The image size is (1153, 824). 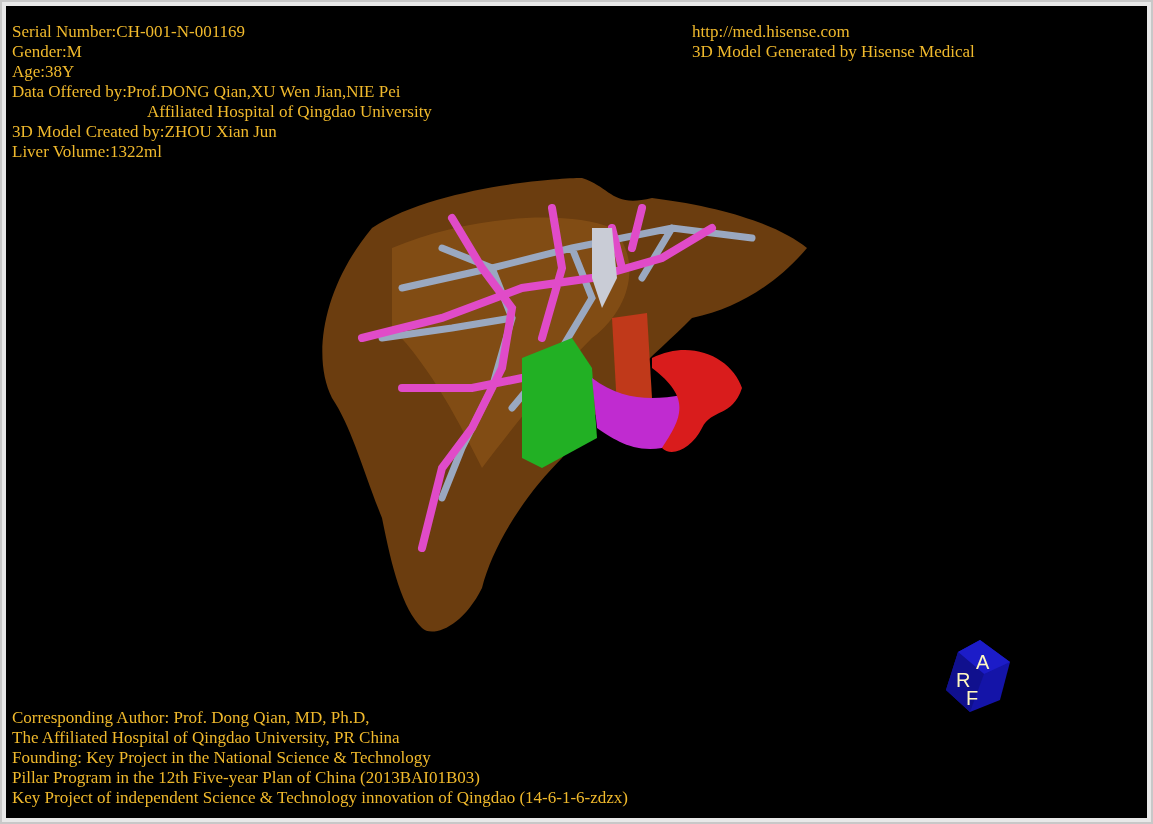 I want to click on case-info-text: 3D Model Created by:ZHOU Xian Jun, so click(x=144, y=132).